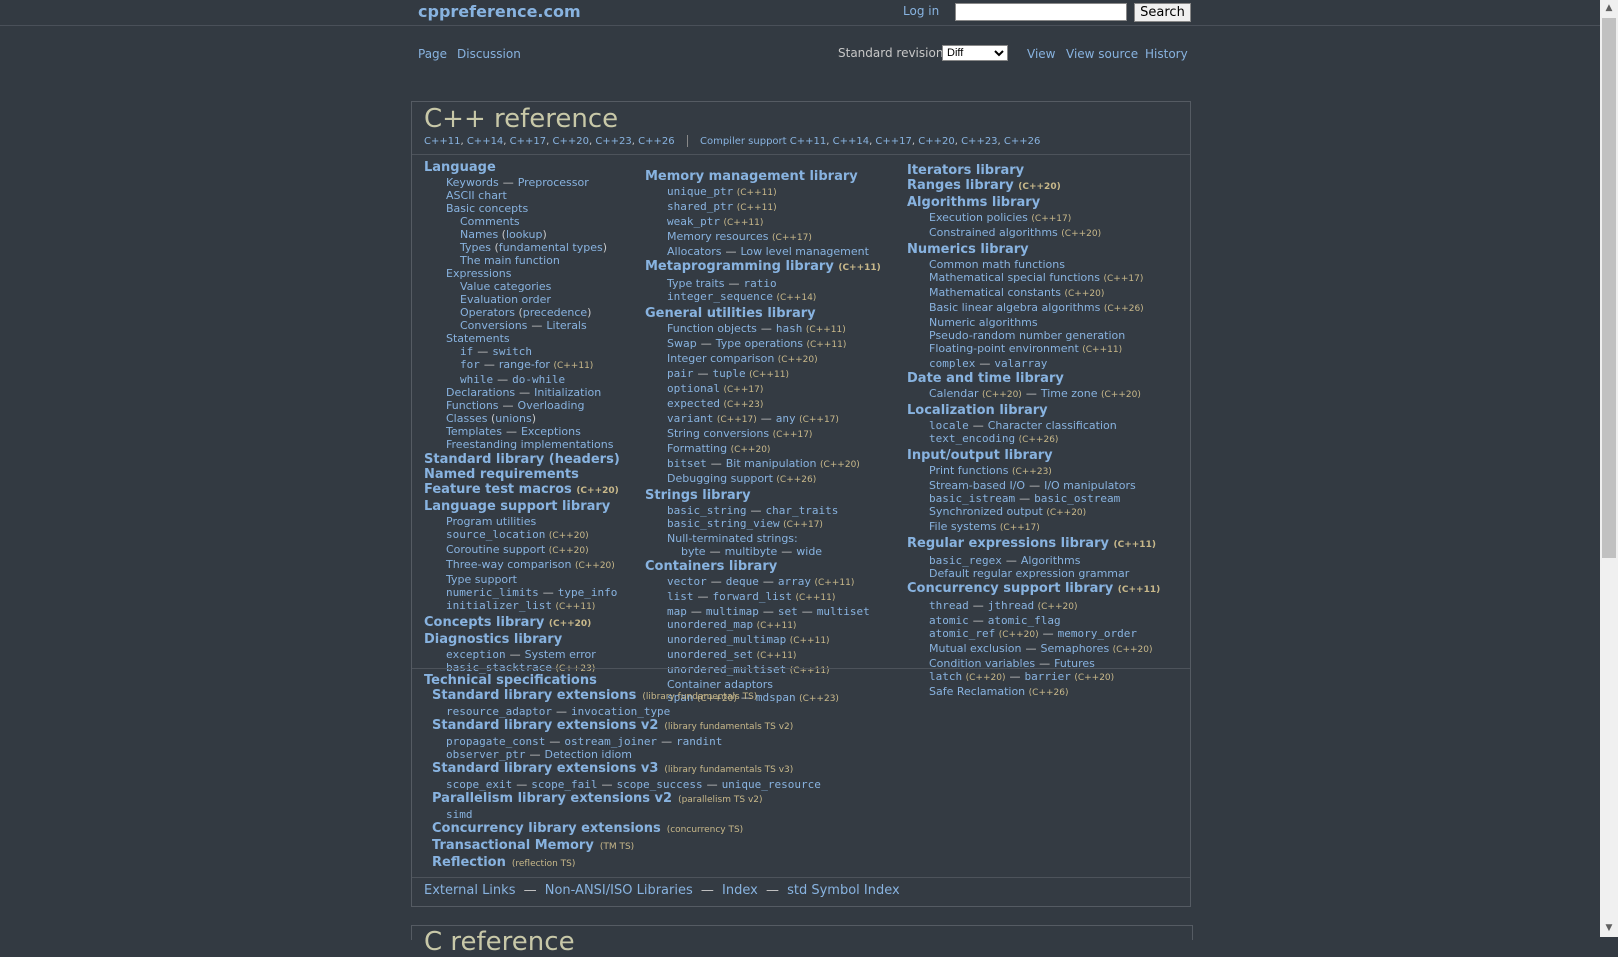 This screenshot has height=957, width=1618. Describe the element at coordinates (949, 605) in the screenshot. I see `thread-link: thread` at that location.